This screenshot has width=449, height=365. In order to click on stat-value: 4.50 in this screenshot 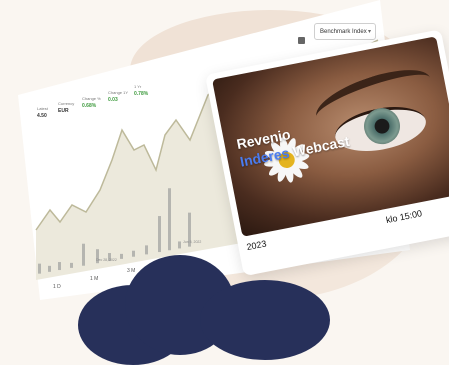, I will do `click(42, 116)`.